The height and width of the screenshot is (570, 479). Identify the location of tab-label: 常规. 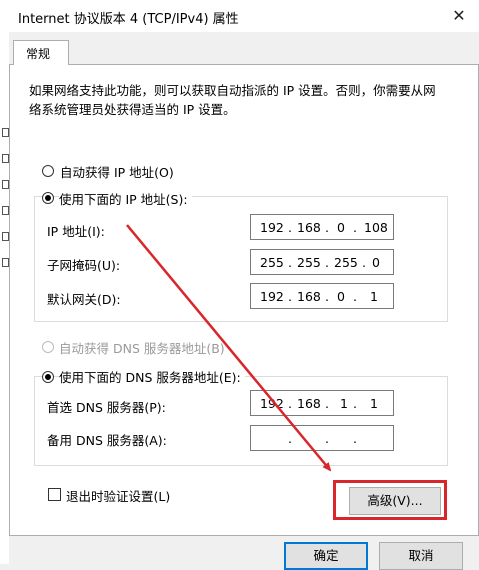
(38, 54).